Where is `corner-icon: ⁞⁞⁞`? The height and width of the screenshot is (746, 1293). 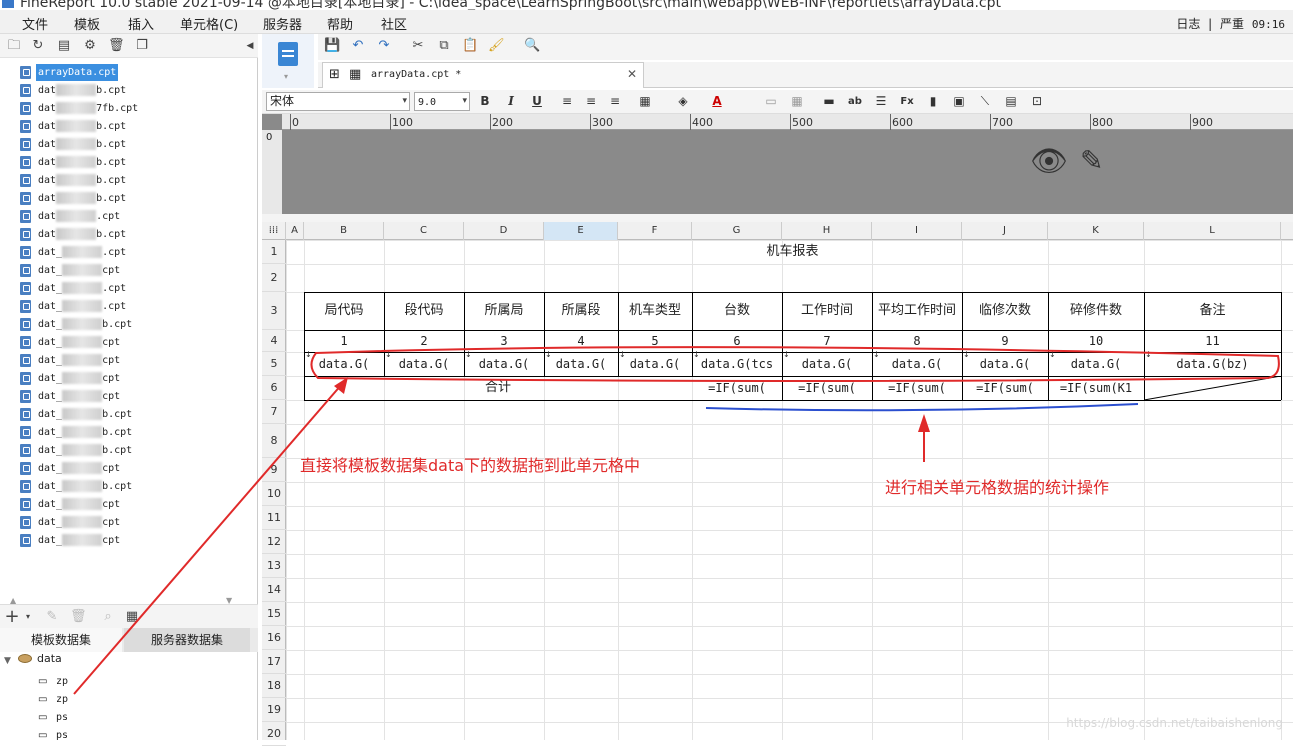
corner-icon: ⁞⁞⁞ is located at coordinates (274, 231).